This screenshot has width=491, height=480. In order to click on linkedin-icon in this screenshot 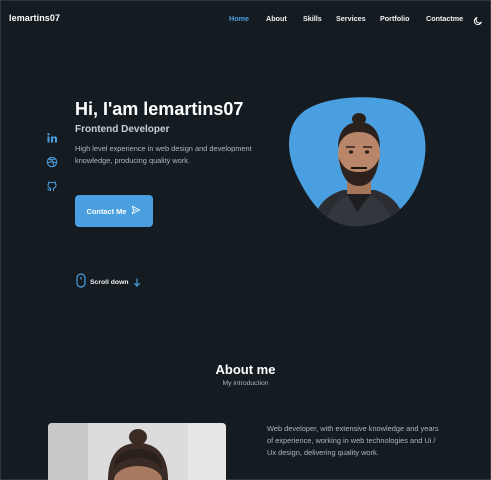, I will do `click(52, 137)`.